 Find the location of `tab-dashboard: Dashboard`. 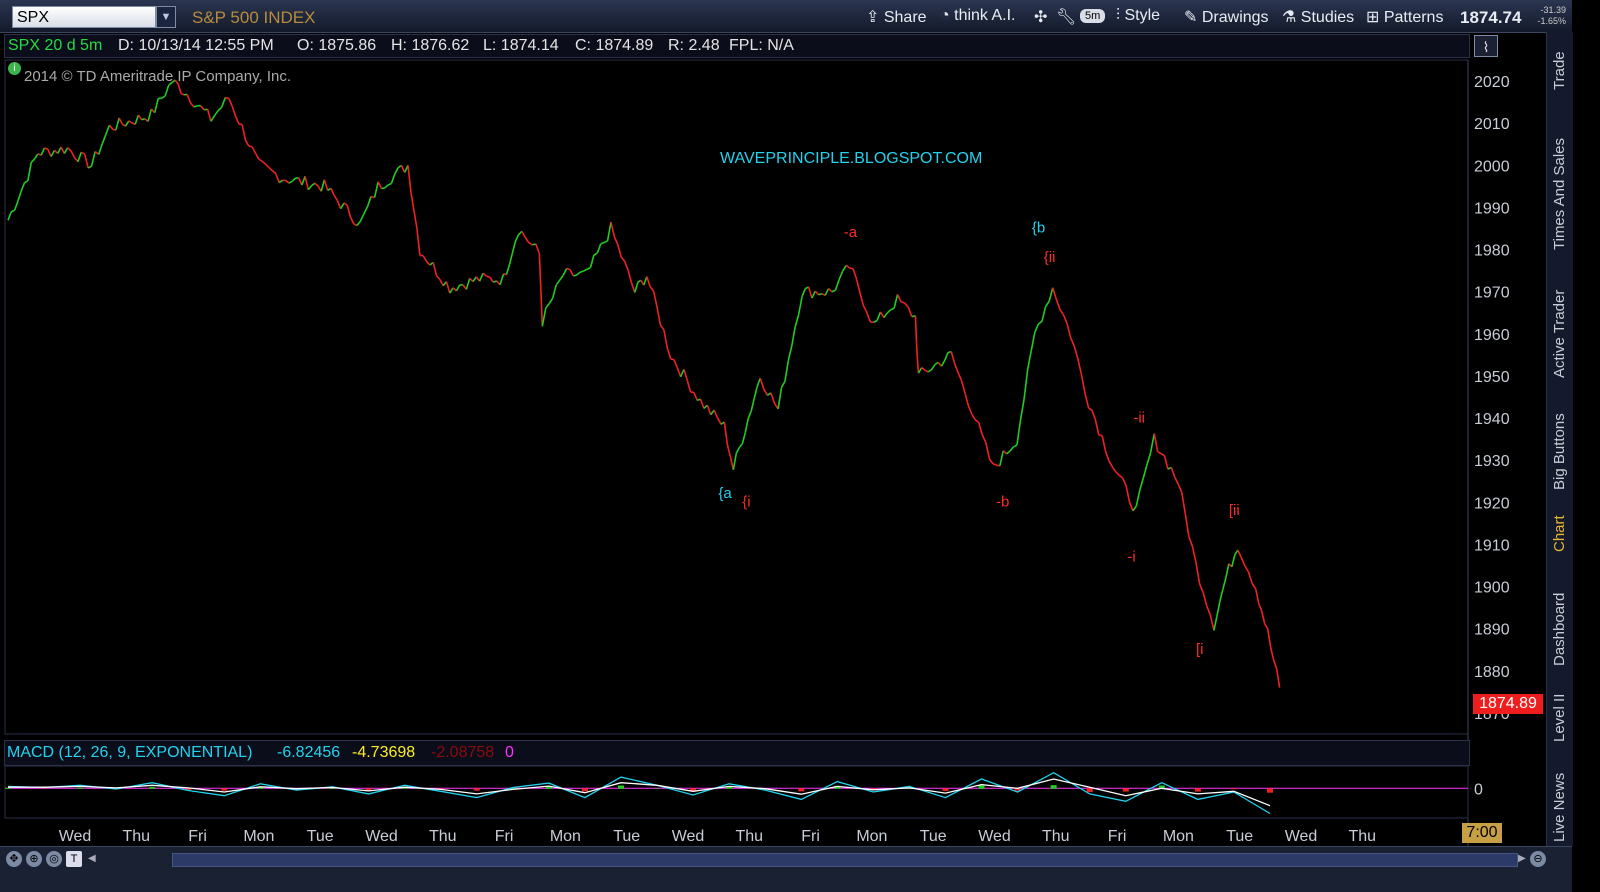

tab-dashboard: Dashboard is located at coordinates (1560, 623).